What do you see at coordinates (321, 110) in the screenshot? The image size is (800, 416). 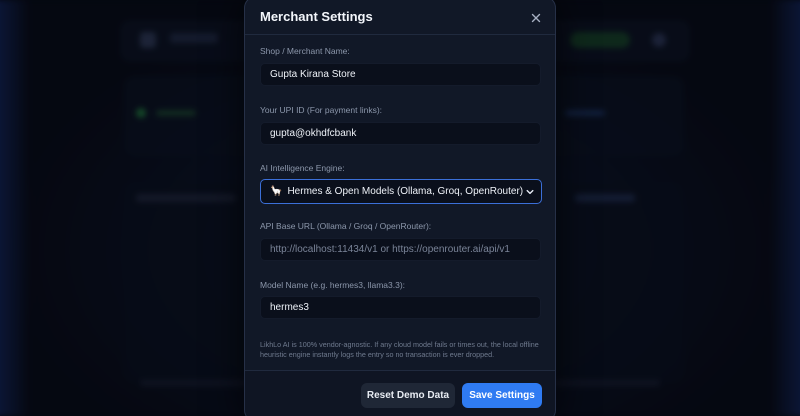 I see `upi-id-label: Your UPI ID (For payment links):` at bounding box center [321, 110].